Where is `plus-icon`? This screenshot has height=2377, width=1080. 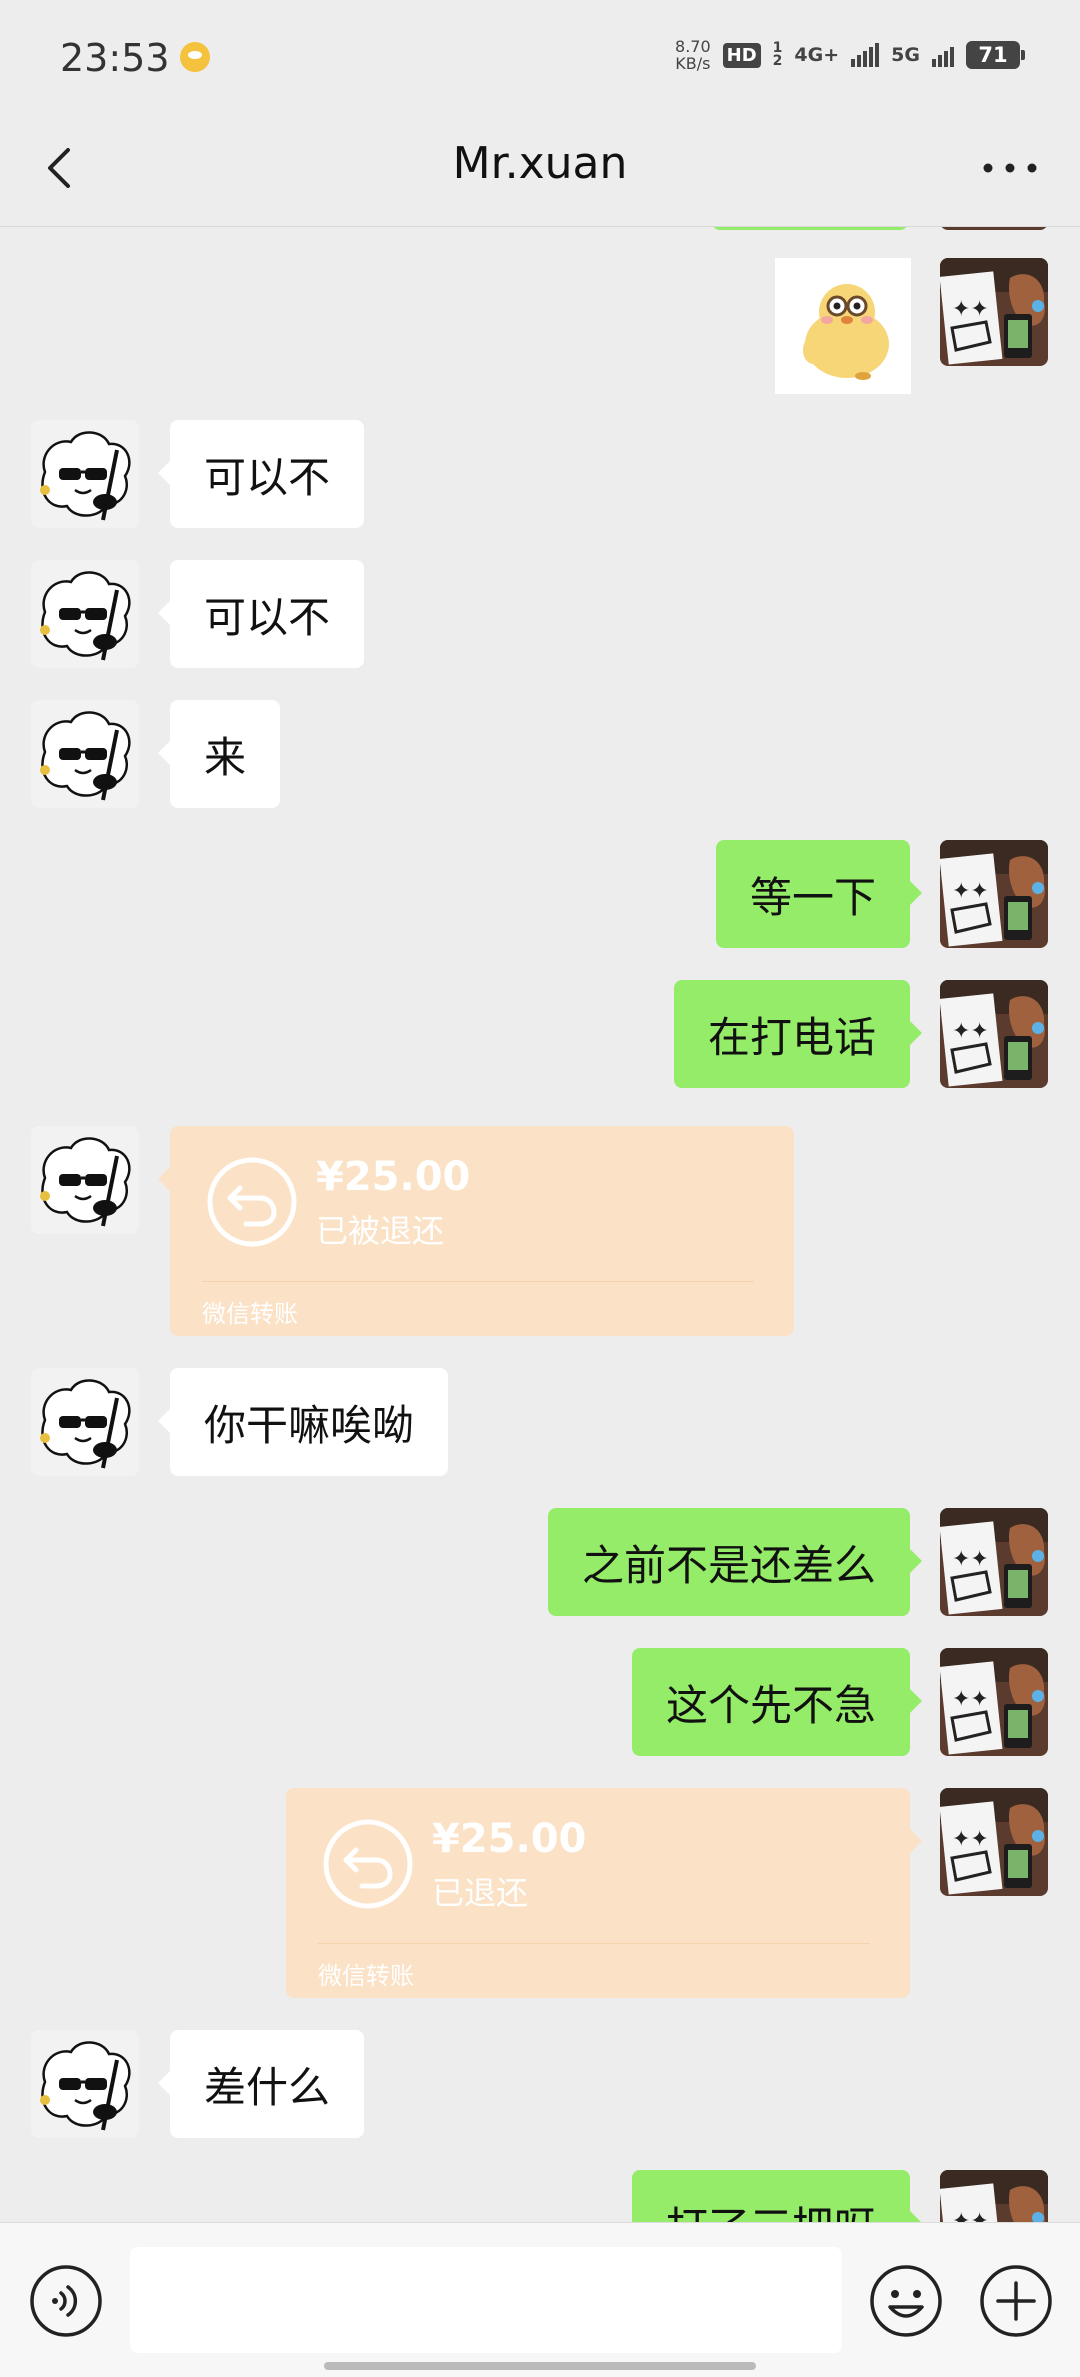 plus-icon is located at coordinates (1016, 2301).